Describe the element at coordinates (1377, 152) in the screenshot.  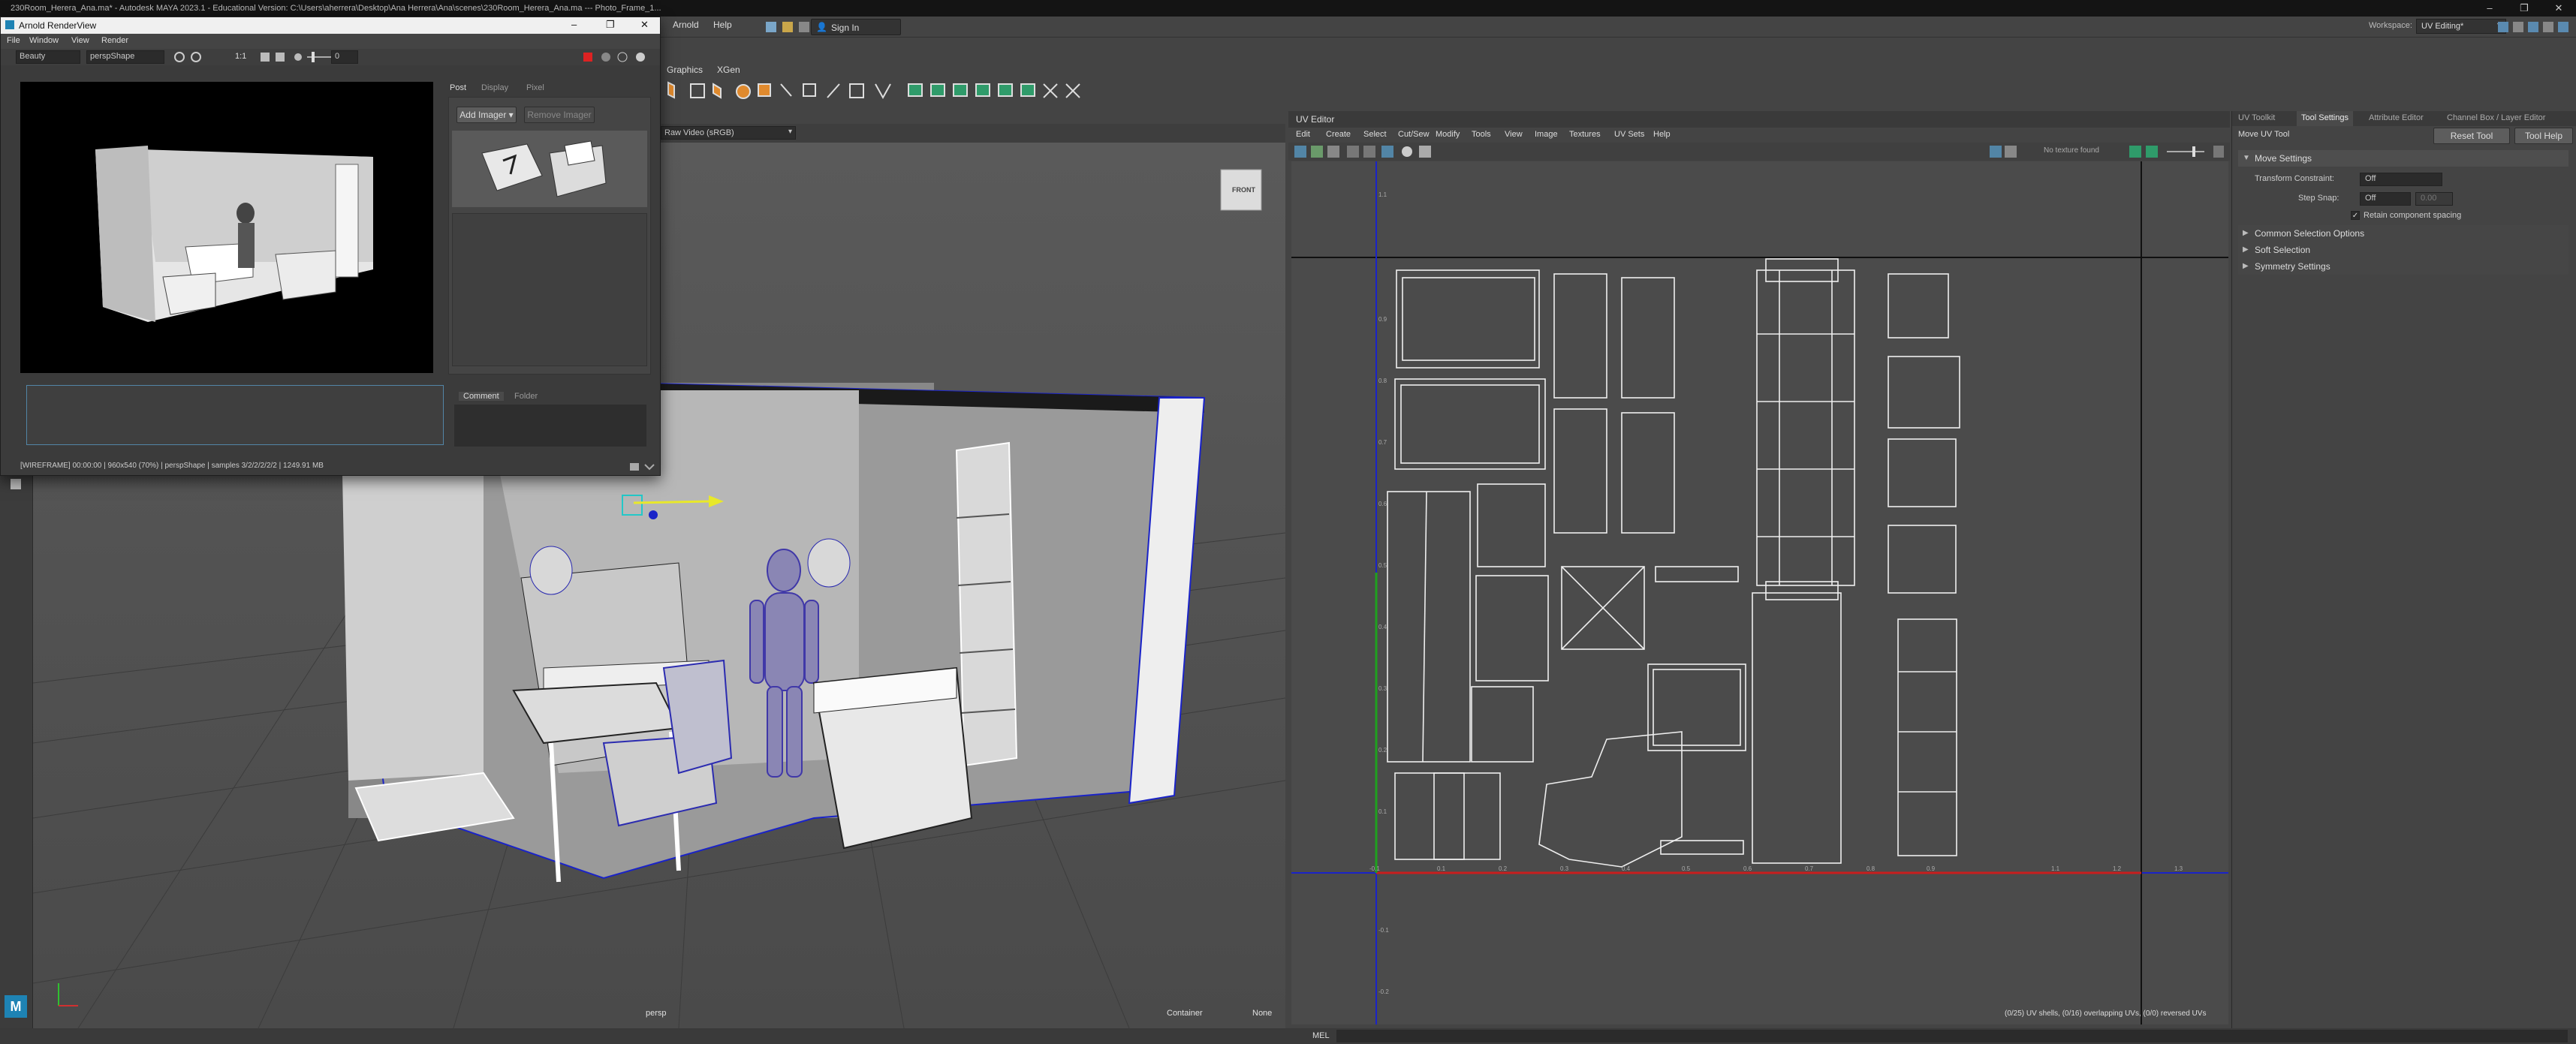
I see `uv-toolbar-icons` at that location.